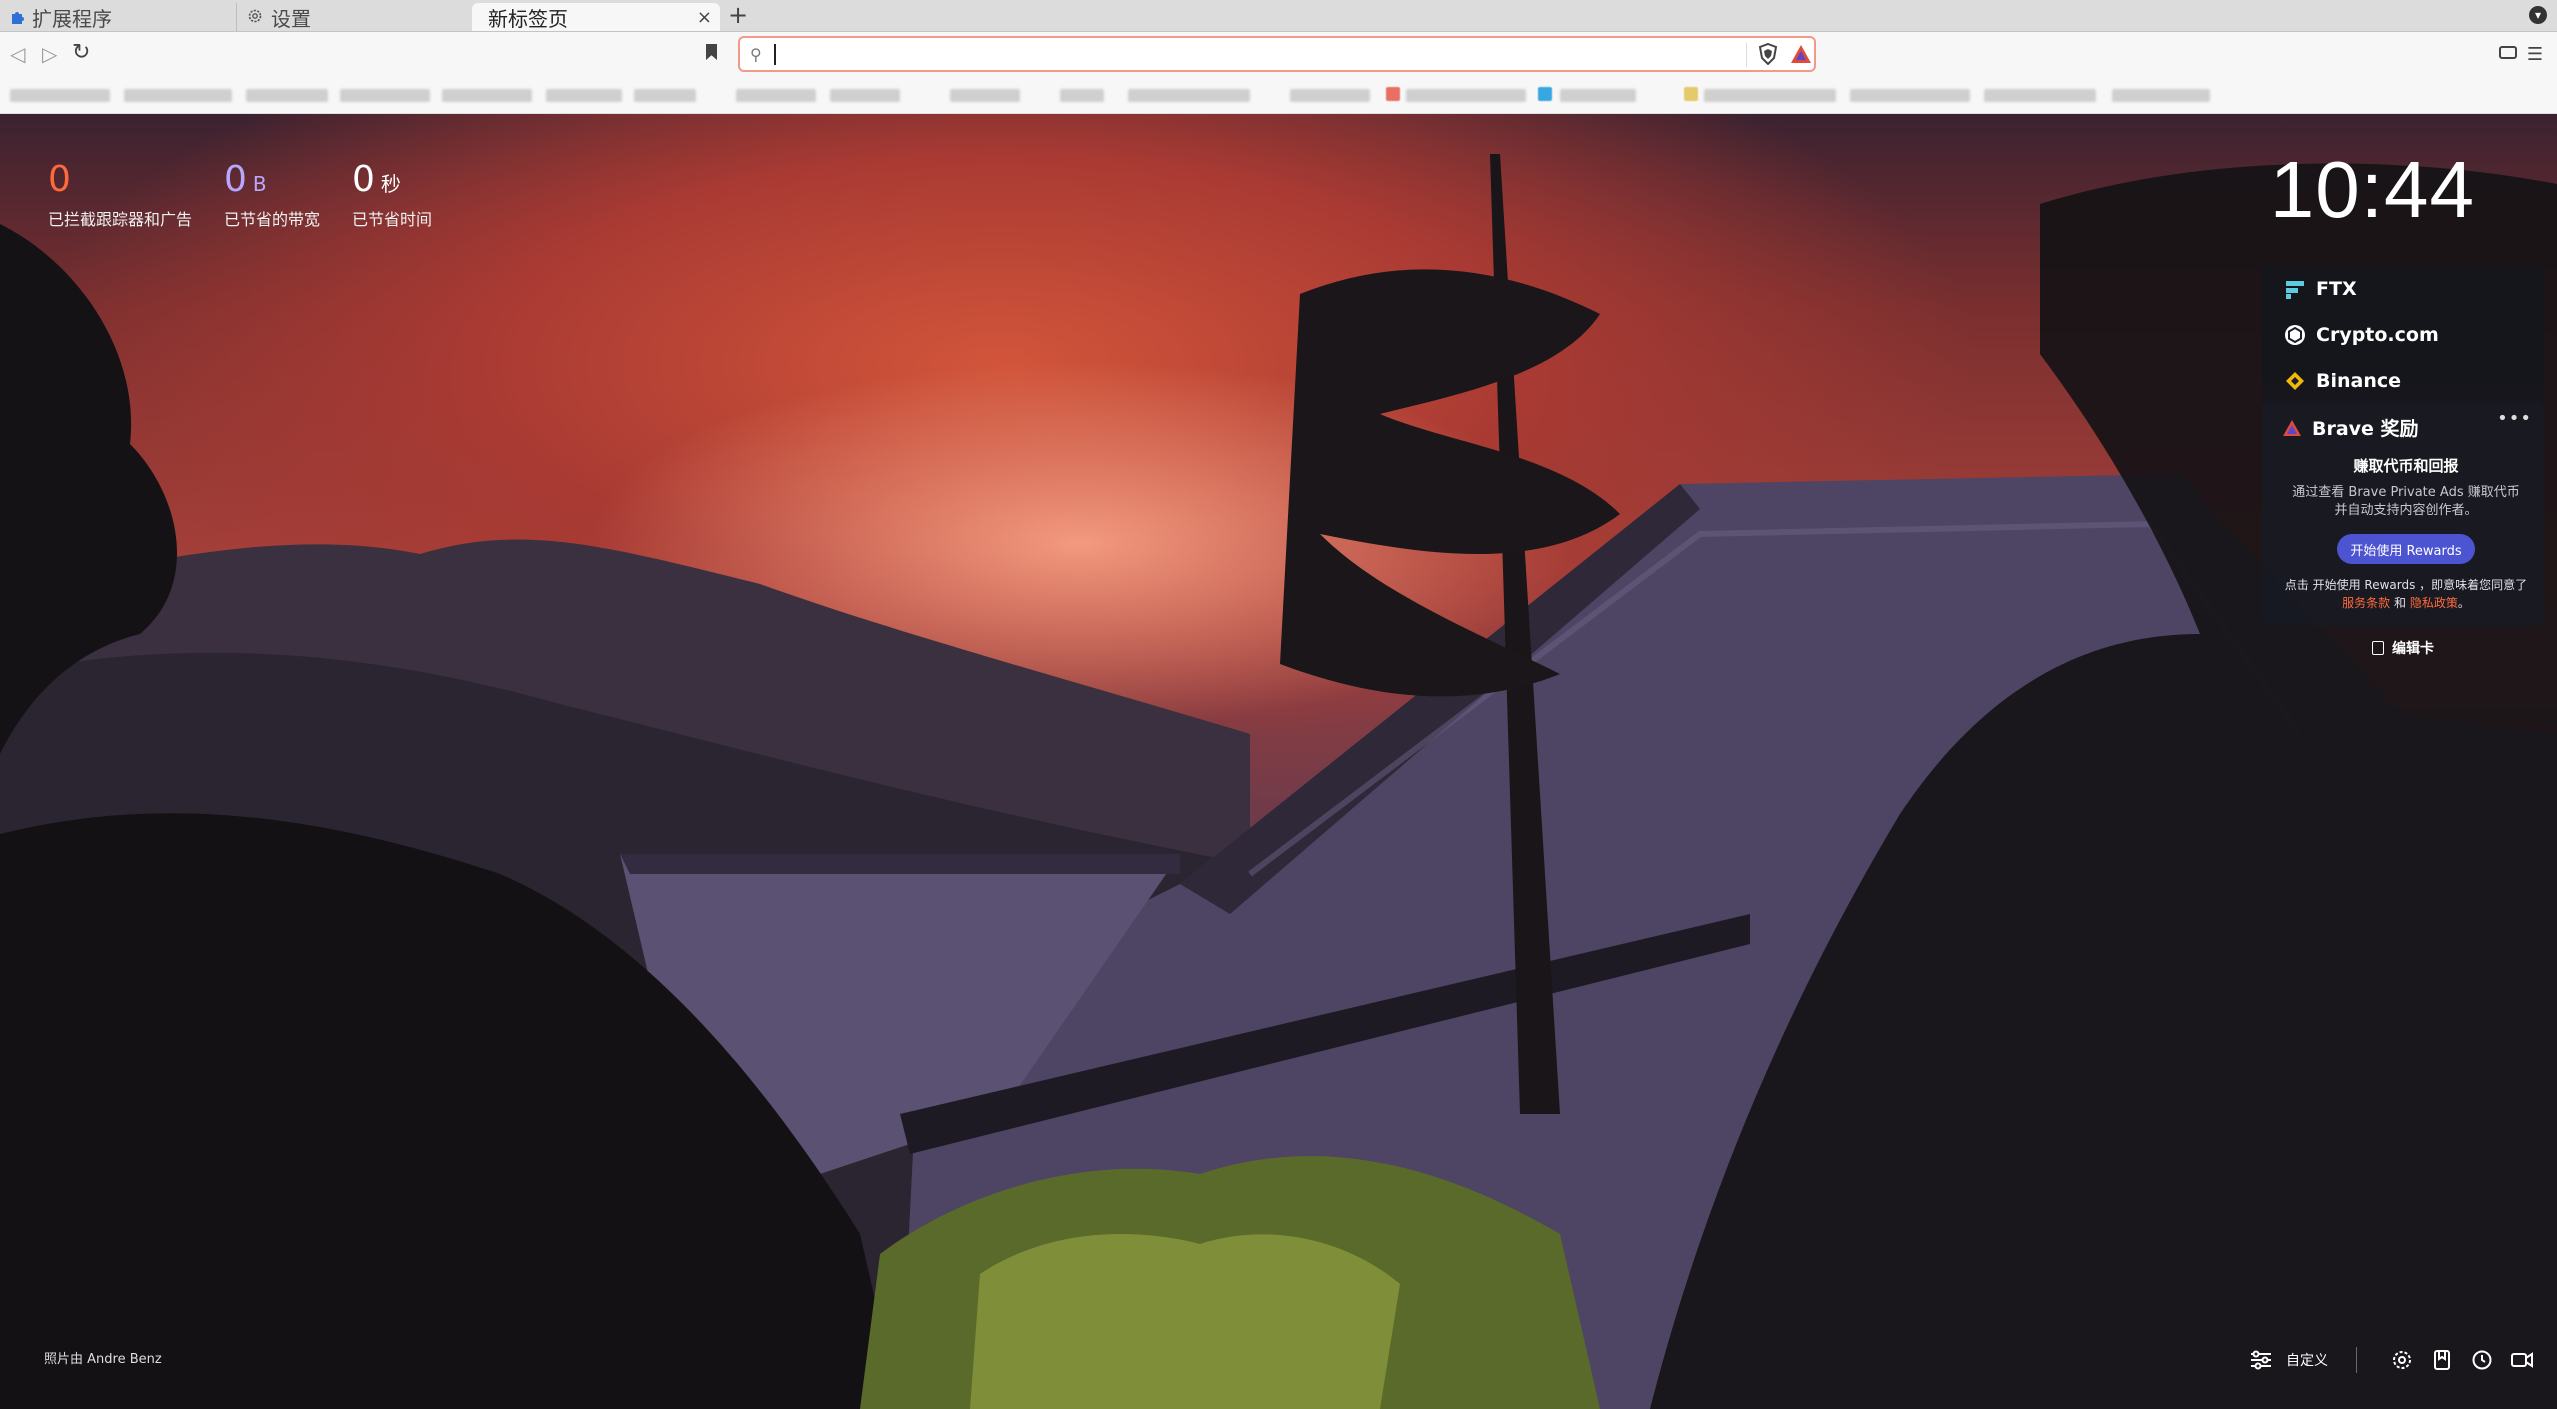 The image size is (2557, 1409). I want to click on search-icon: ⚲, so click(756, 54).